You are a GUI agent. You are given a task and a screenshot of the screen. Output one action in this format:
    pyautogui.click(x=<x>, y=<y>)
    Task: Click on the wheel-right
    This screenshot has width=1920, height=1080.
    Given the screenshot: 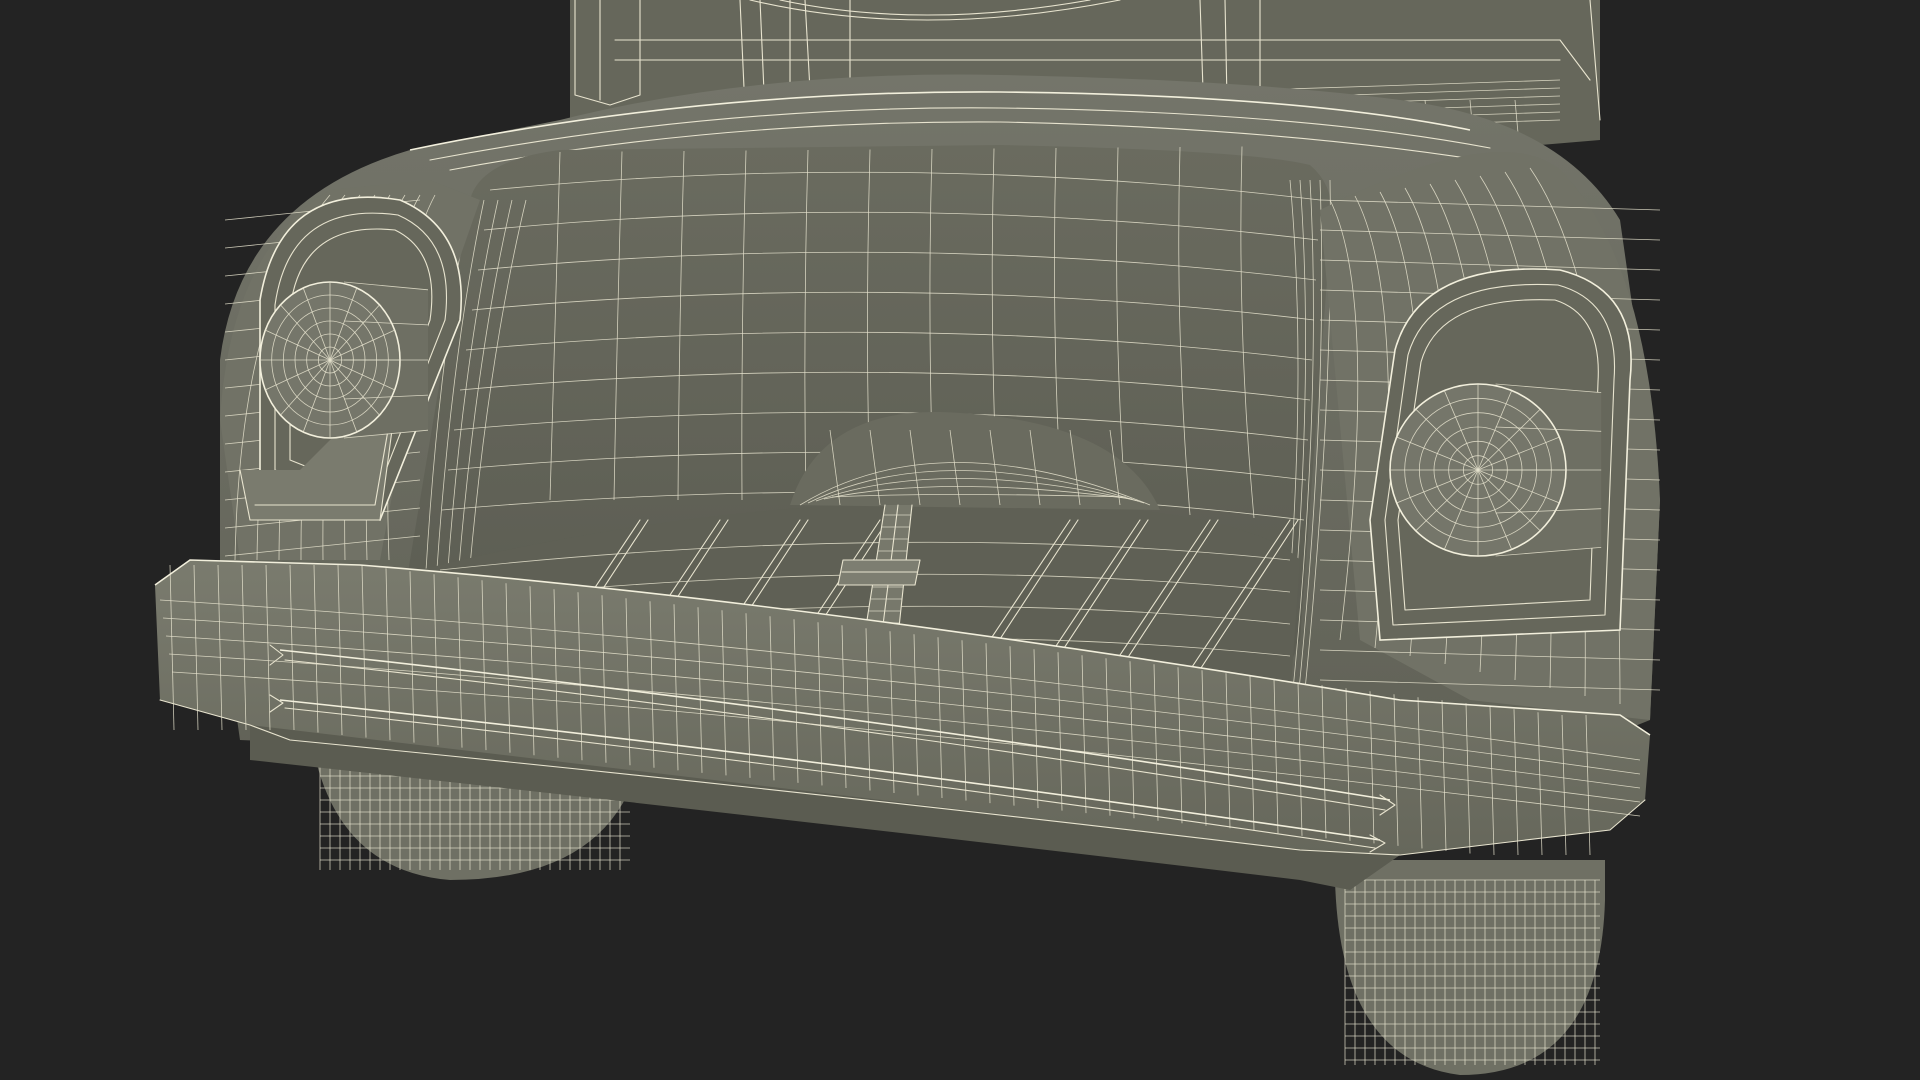 What is the action you would take?
    pyautogui.click(x=1470, y=967)
    